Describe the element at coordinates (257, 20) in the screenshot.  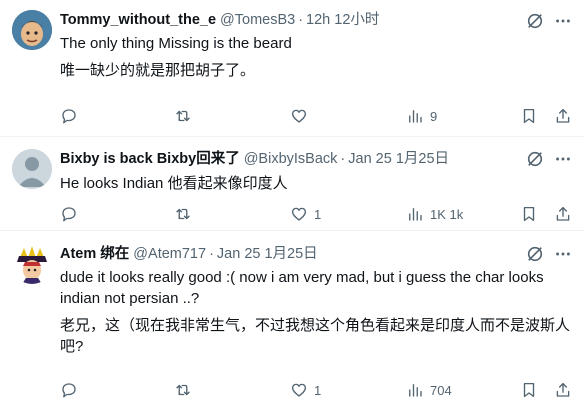
I see `author-handle: @TomesB3` at that location.